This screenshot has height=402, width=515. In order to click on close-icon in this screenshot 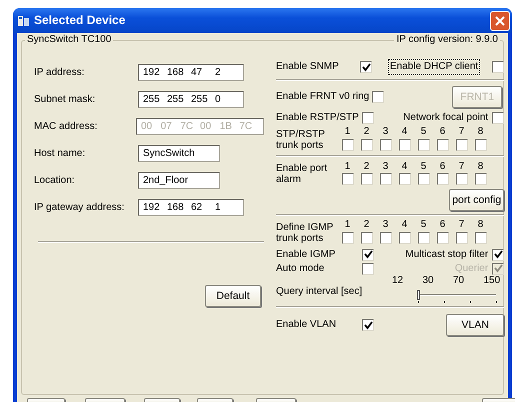, I will do `click(500, 20)`.